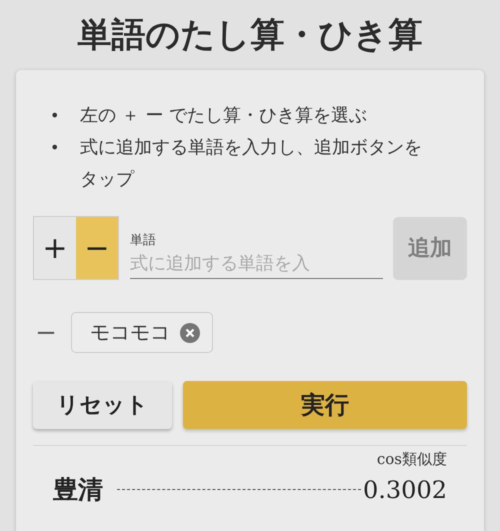  Describe the element at coordinates (325, 405) in the screenshot. I see `run-button: 実行` at that location.